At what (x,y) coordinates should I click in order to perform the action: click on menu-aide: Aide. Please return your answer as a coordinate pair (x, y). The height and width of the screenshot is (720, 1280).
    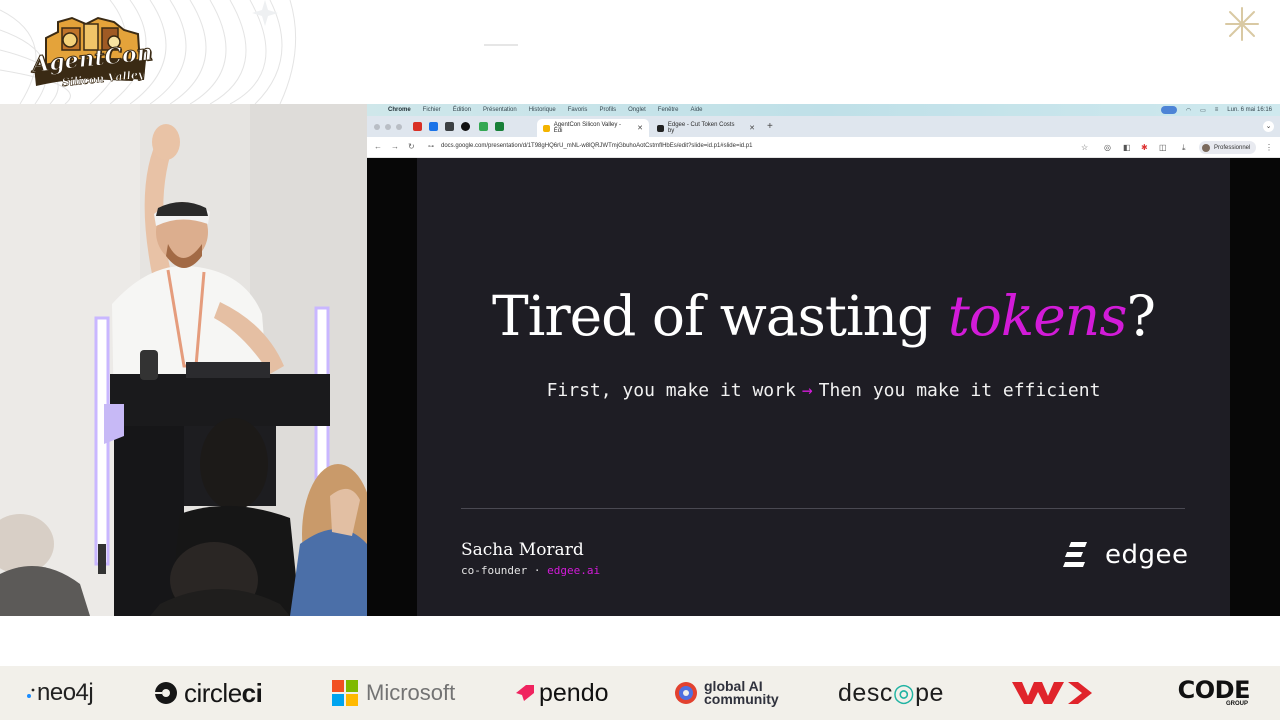
    Looking at the image, I should click on (696, 110).